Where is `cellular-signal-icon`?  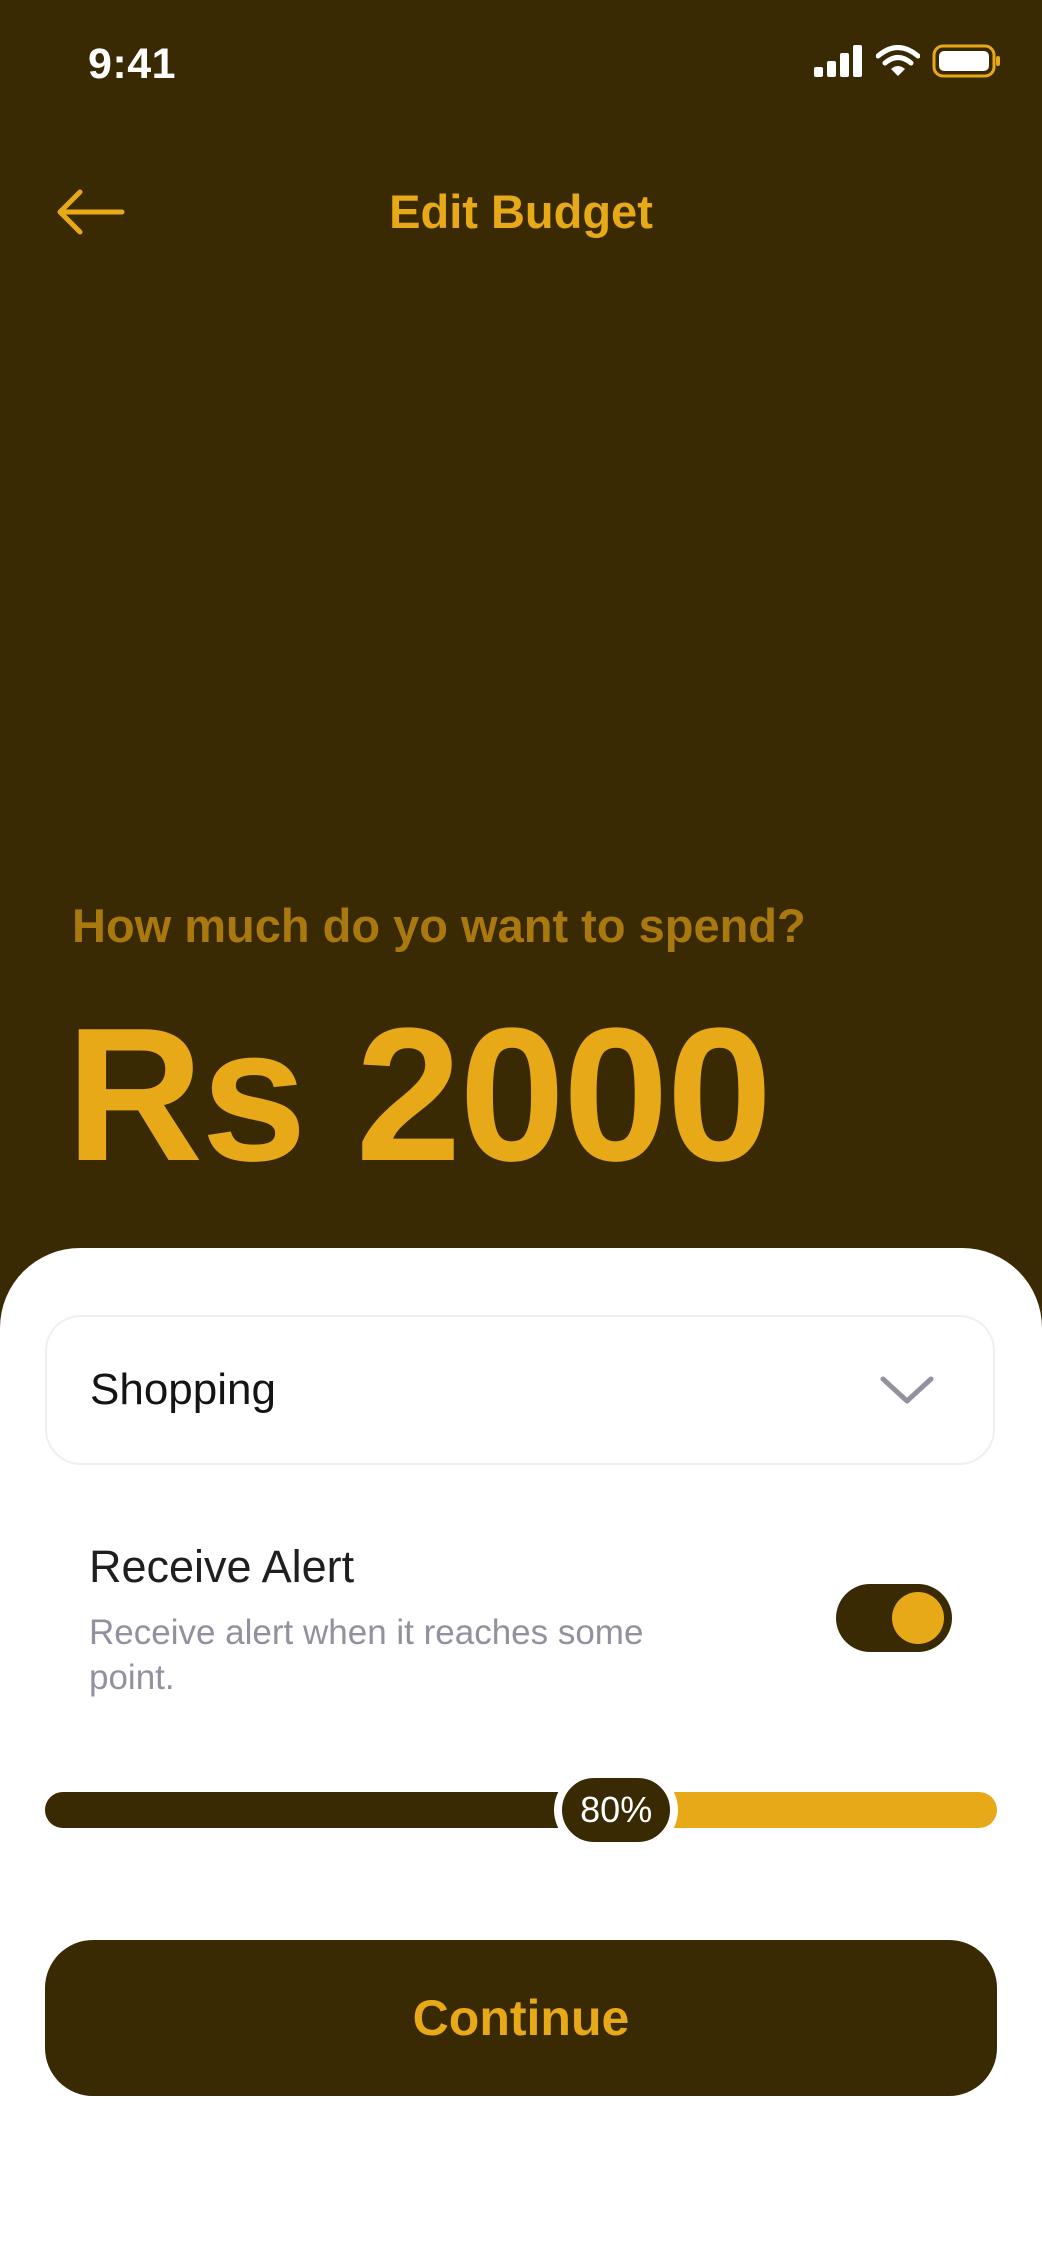 cellular-signal-icon is located at coordinates (838, 61).